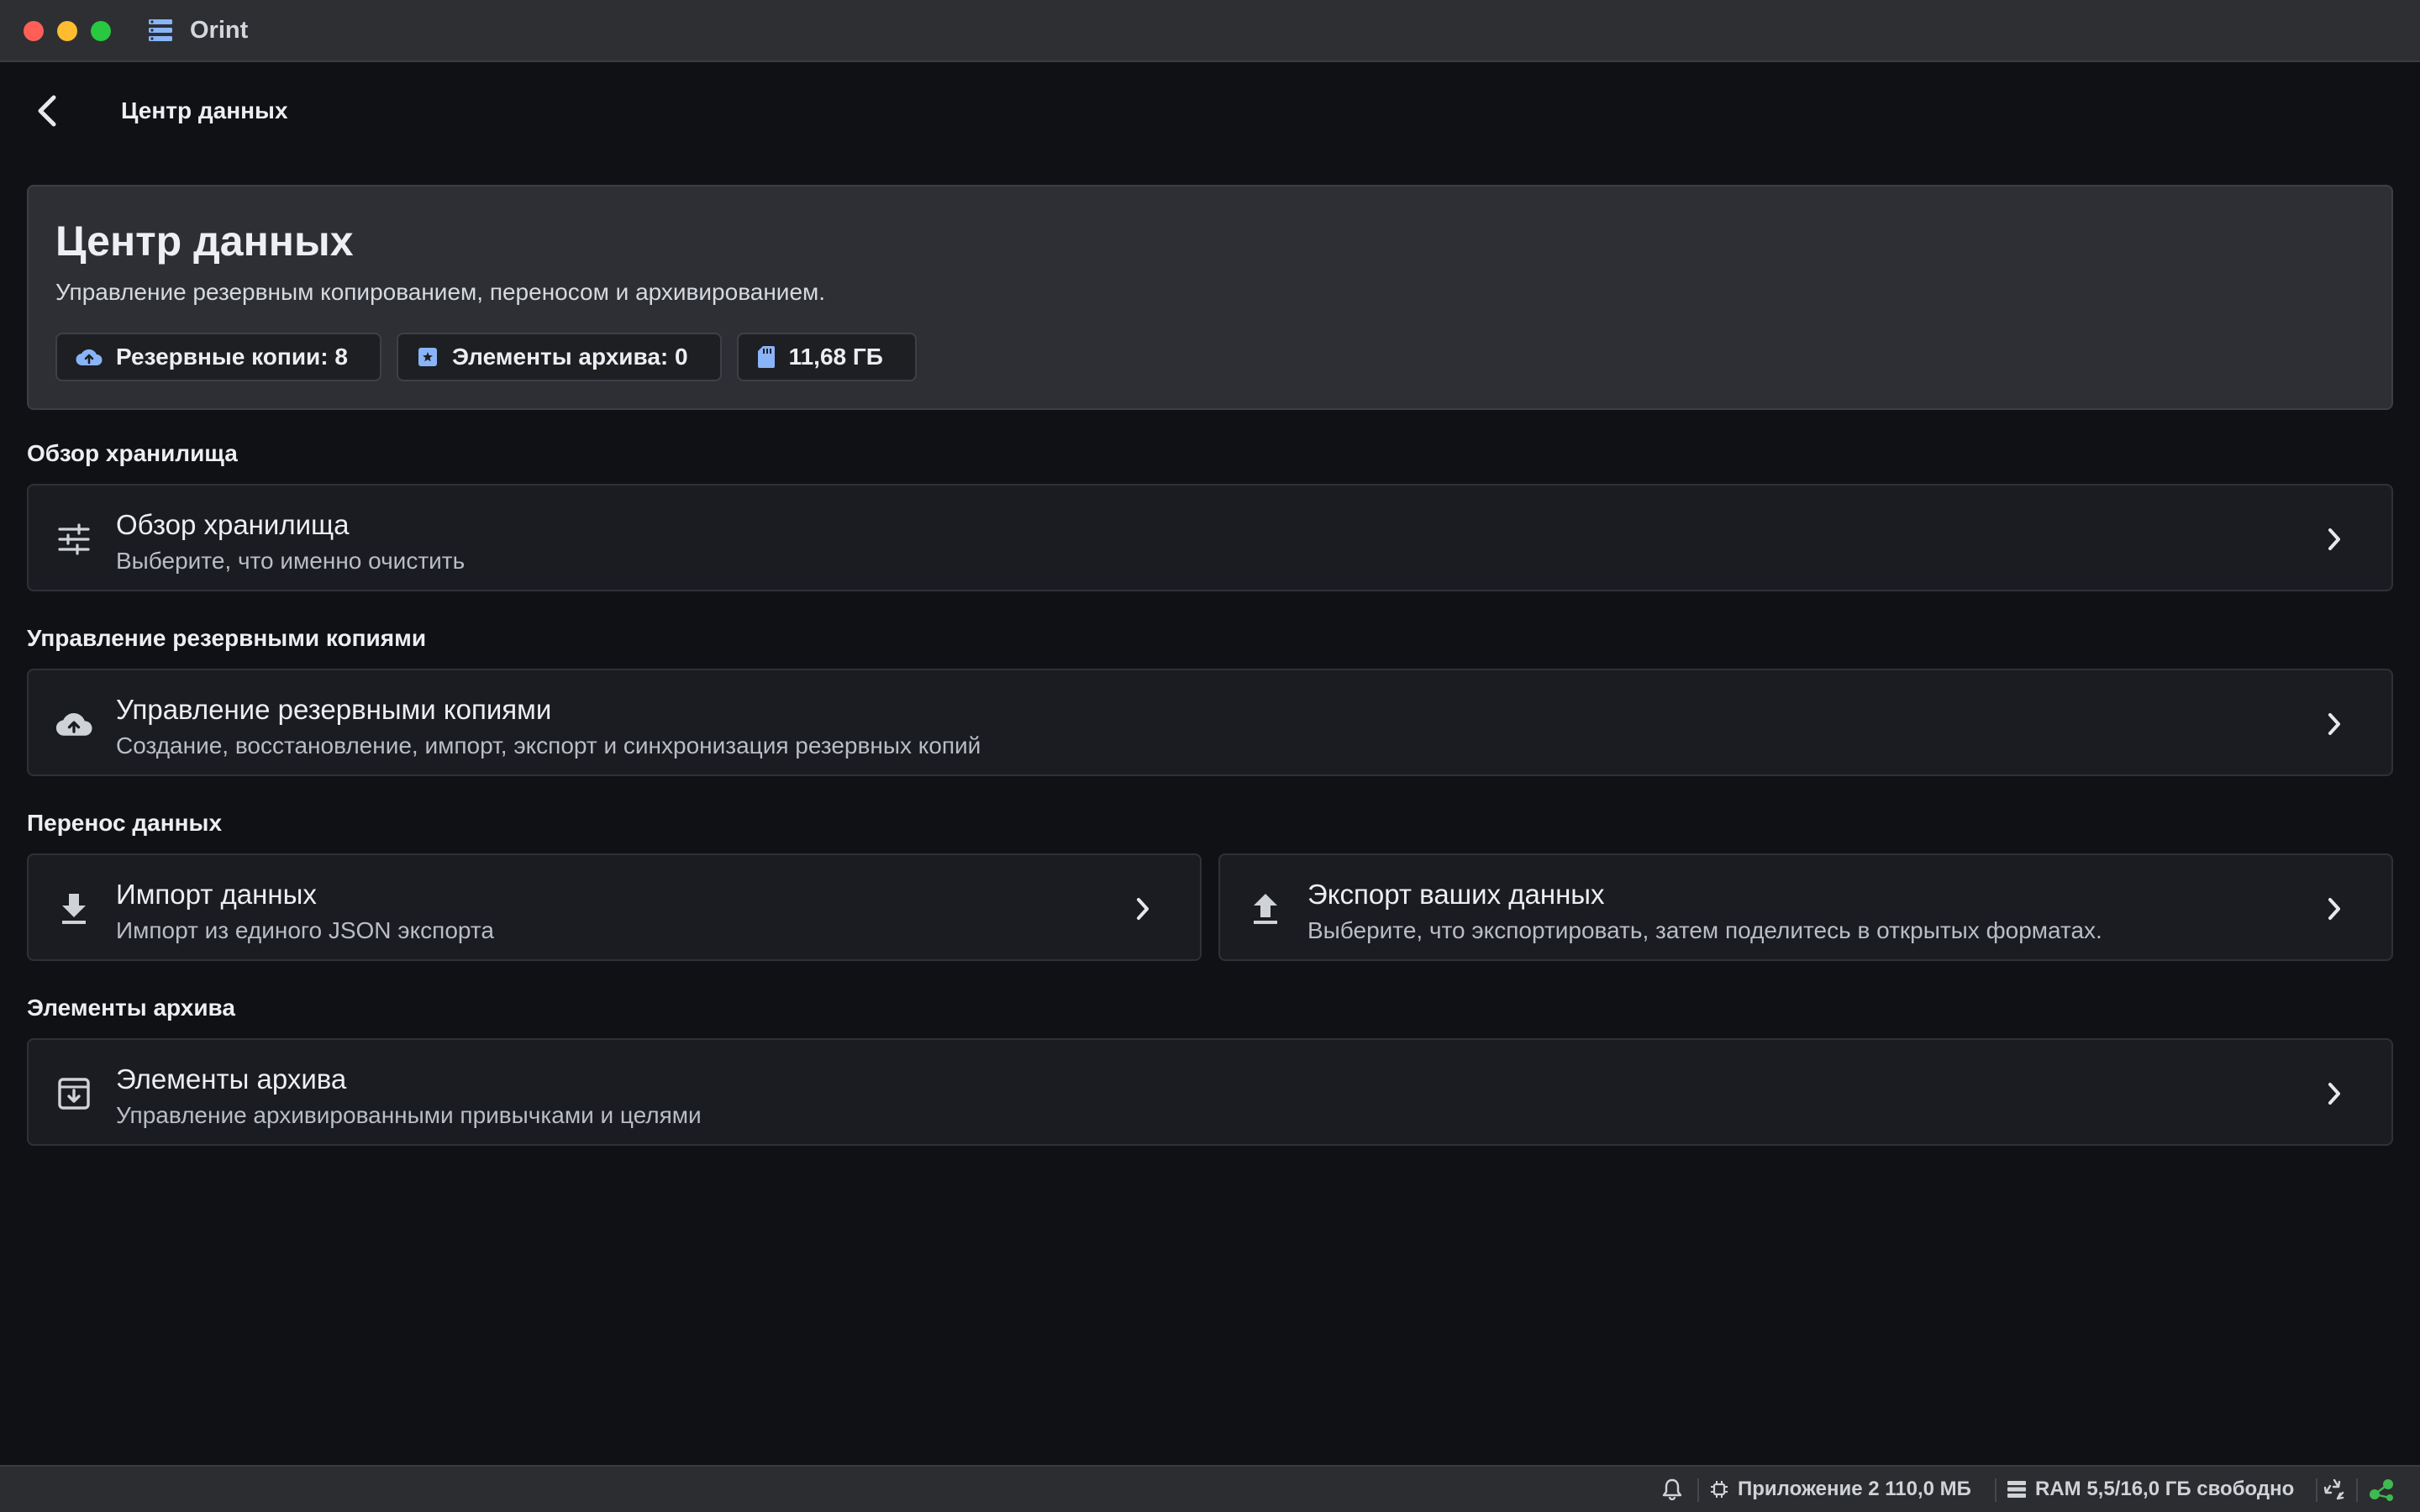  What do you see at coordinates (569, 357) in the screenshot?
I see `archive-count-label: Элементы архива: 0` at bounding box center [569, 357].